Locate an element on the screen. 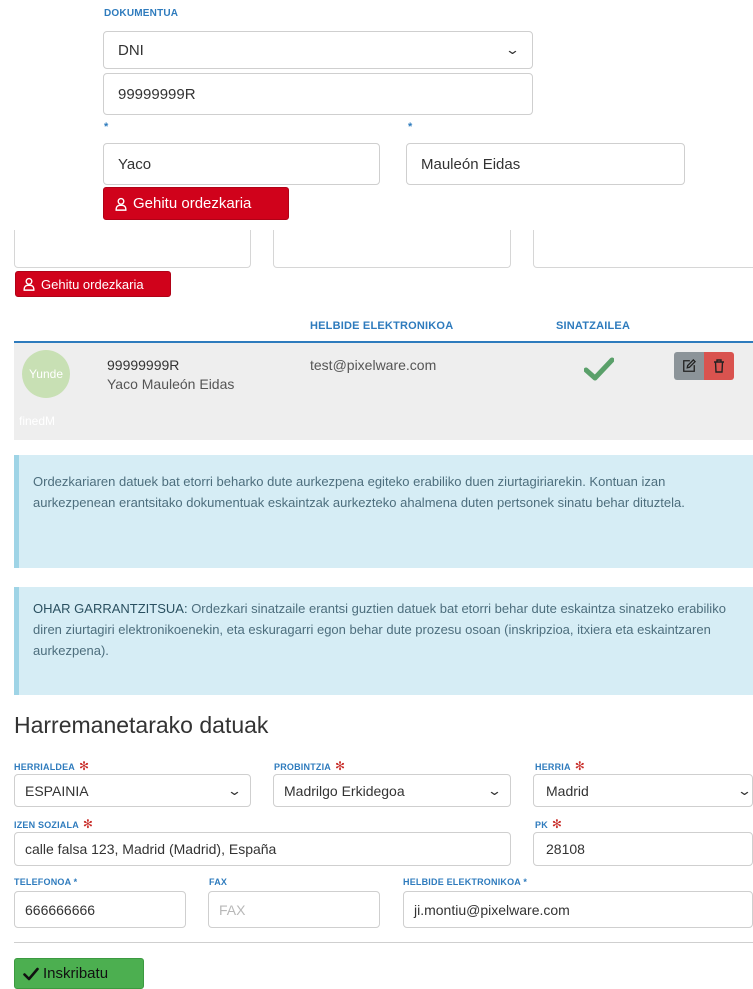 The width and height of the screenshot is (753, 989). phone-input: 666666666 is located at coordinates (100, 909).